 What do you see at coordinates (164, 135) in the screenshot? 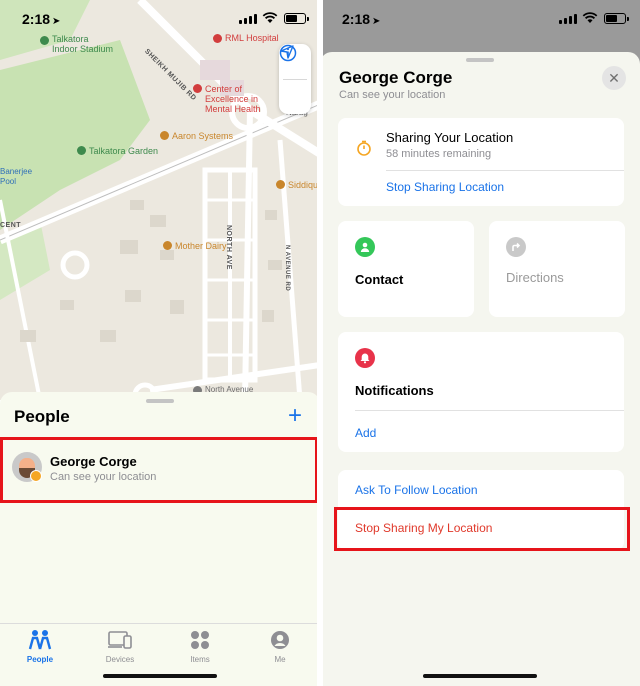
I see `aaron-pin-icon` at bounding box center [164, 135].